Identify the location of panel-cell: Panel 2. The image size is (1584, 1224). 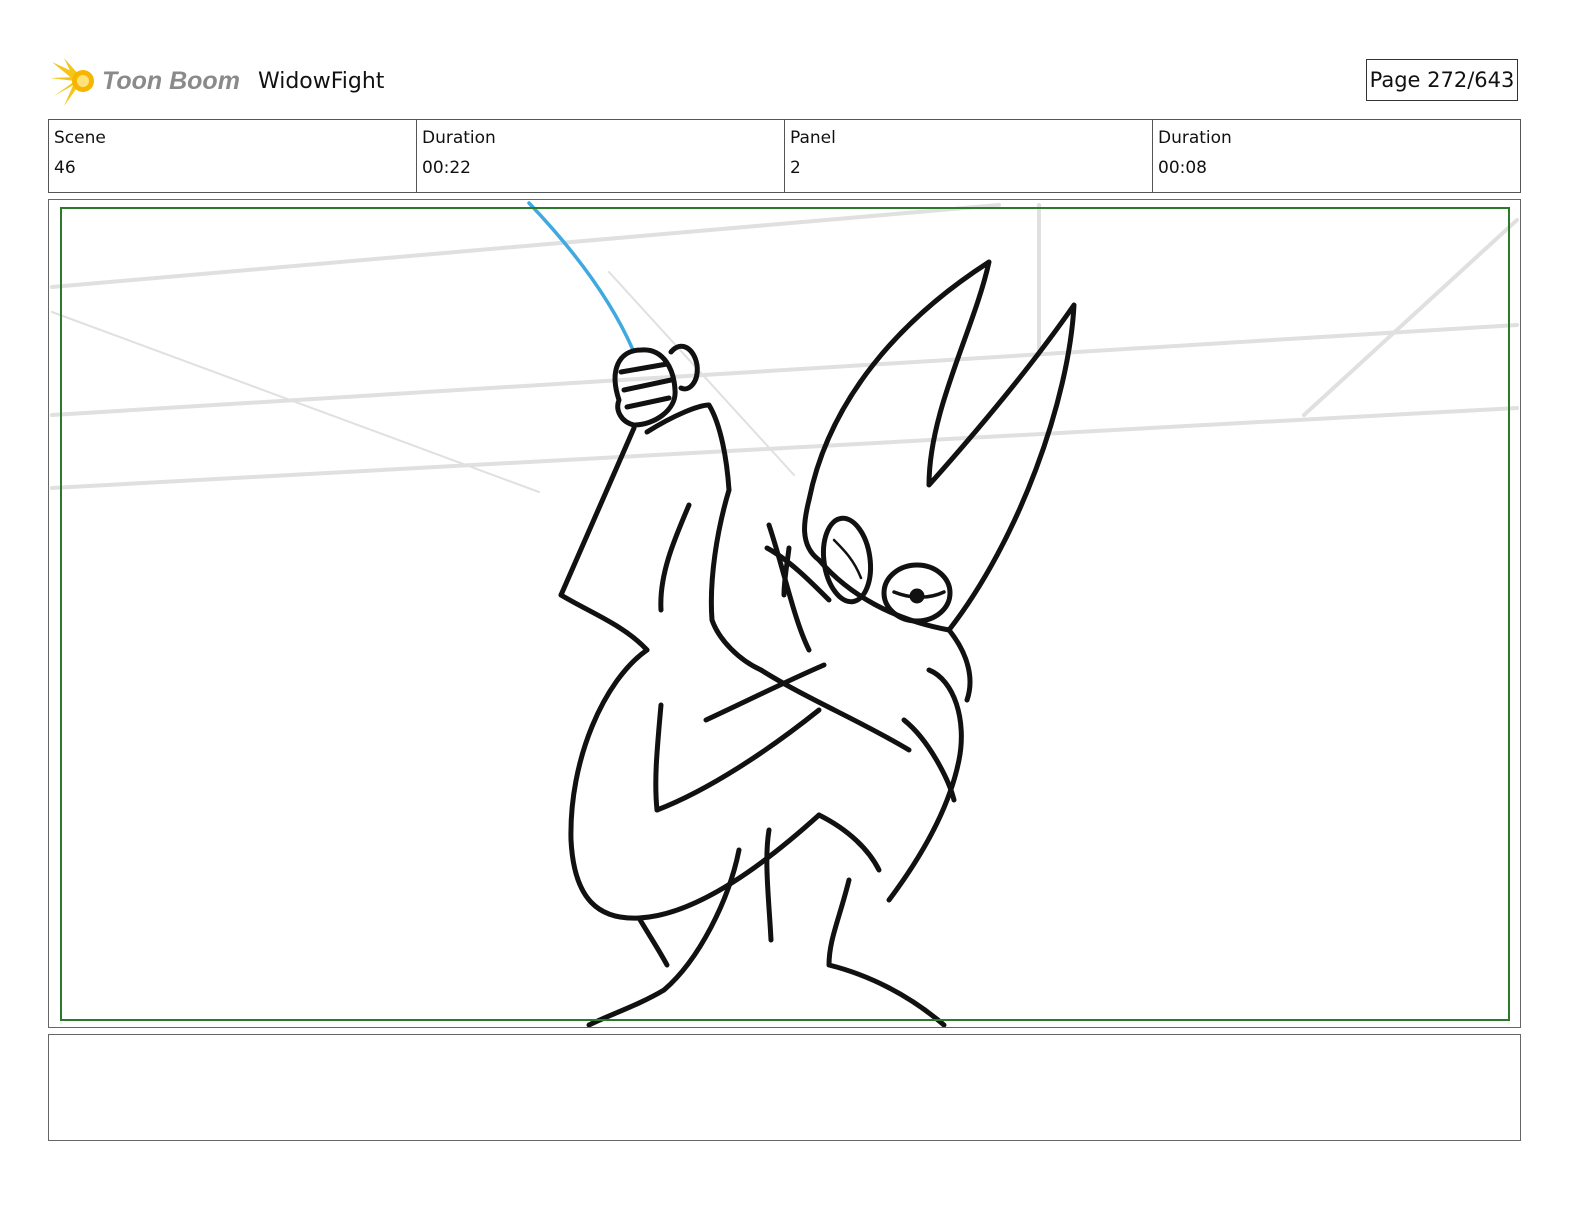
(969, 156).